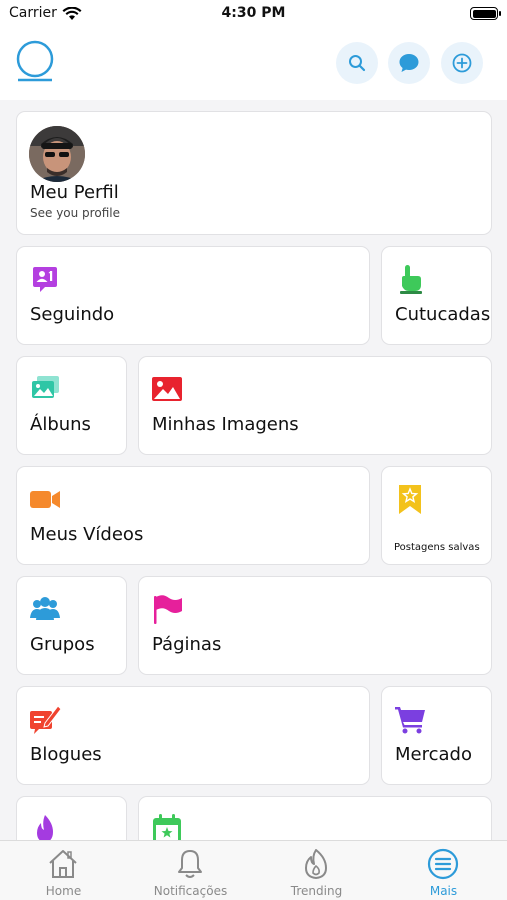  What do you see at coordinates (63, 891) in the screenshot?
I see `tab-label: Home` at bounding box center [63, 891].